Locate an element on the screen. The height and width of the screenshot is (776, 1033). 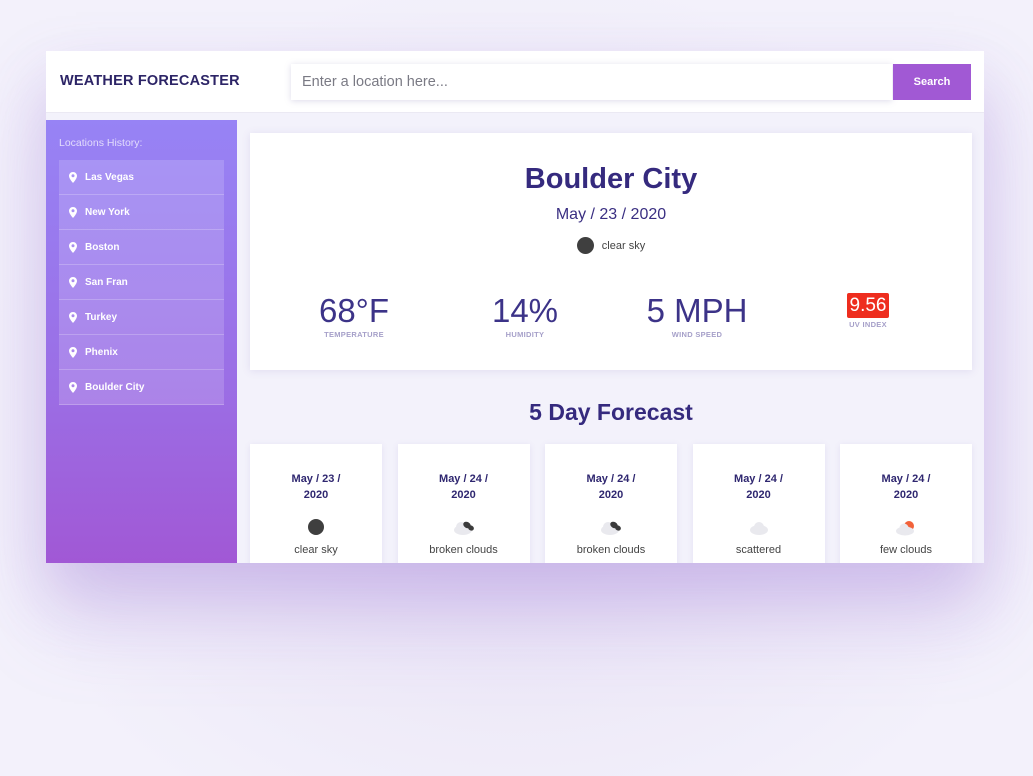
forecast-card: May / 23 / 2020 clear sky is located at coordinates (316, 503).